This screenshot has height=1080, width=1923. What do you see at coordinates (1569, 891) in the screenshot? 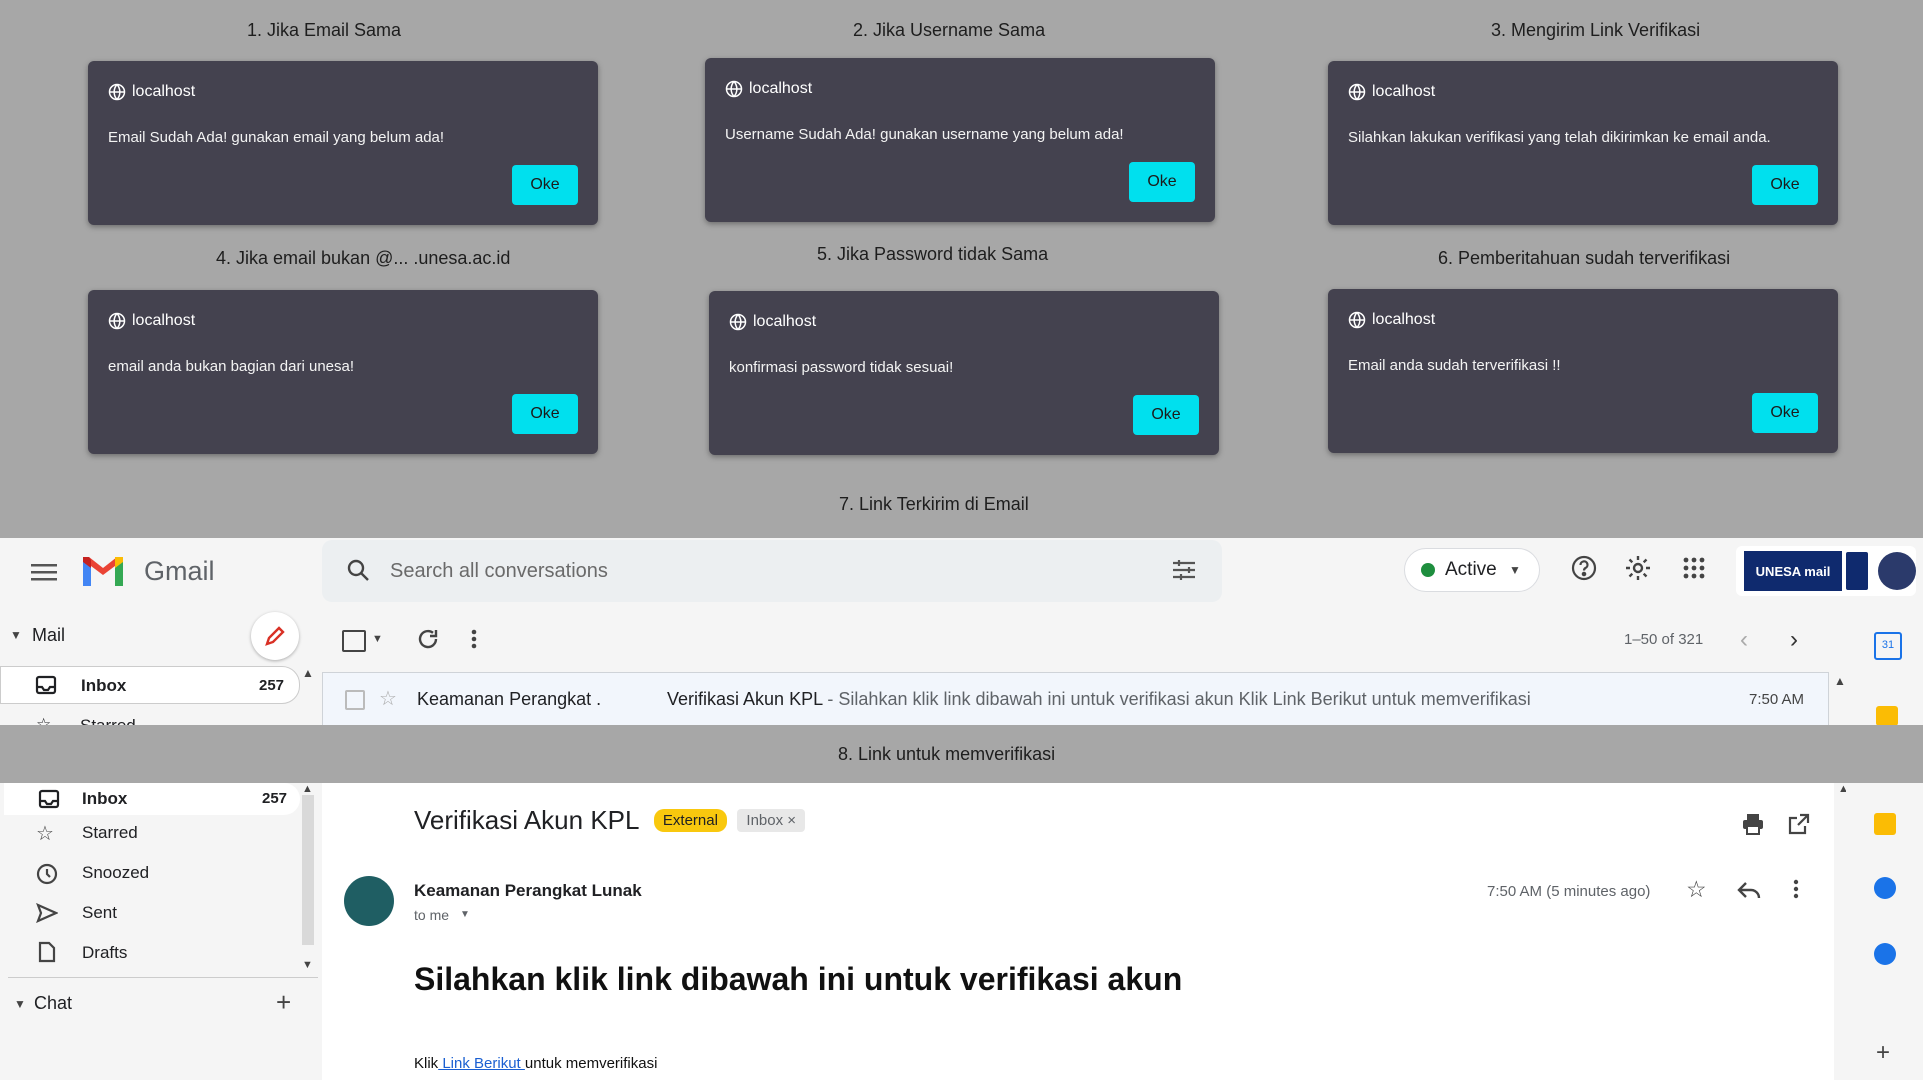
I see `message-time: 7:50 AM (5 minutes ago)` at bounding box center [1569, 891].